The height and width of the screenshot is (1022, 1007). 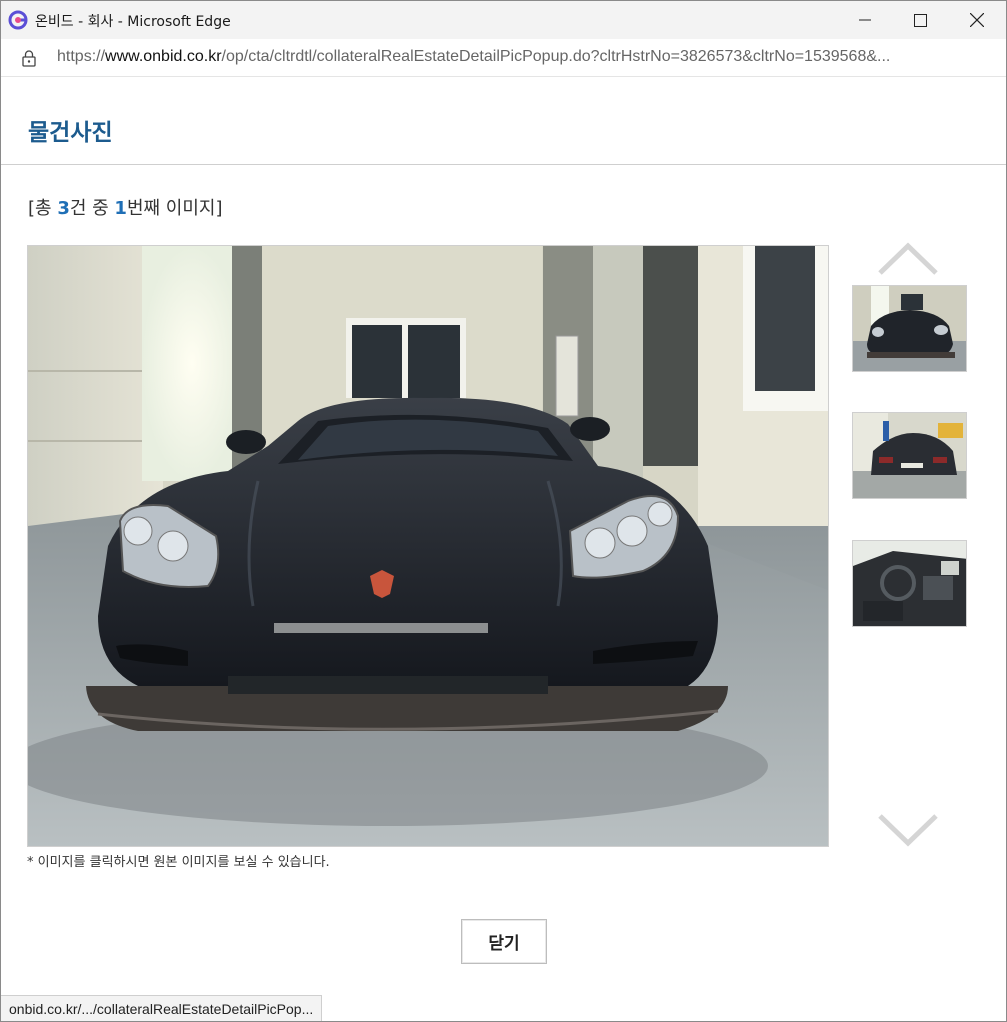 I want to click on image-counter: [총 3건 중 1번째 이미지], so click(x=125, y=207).